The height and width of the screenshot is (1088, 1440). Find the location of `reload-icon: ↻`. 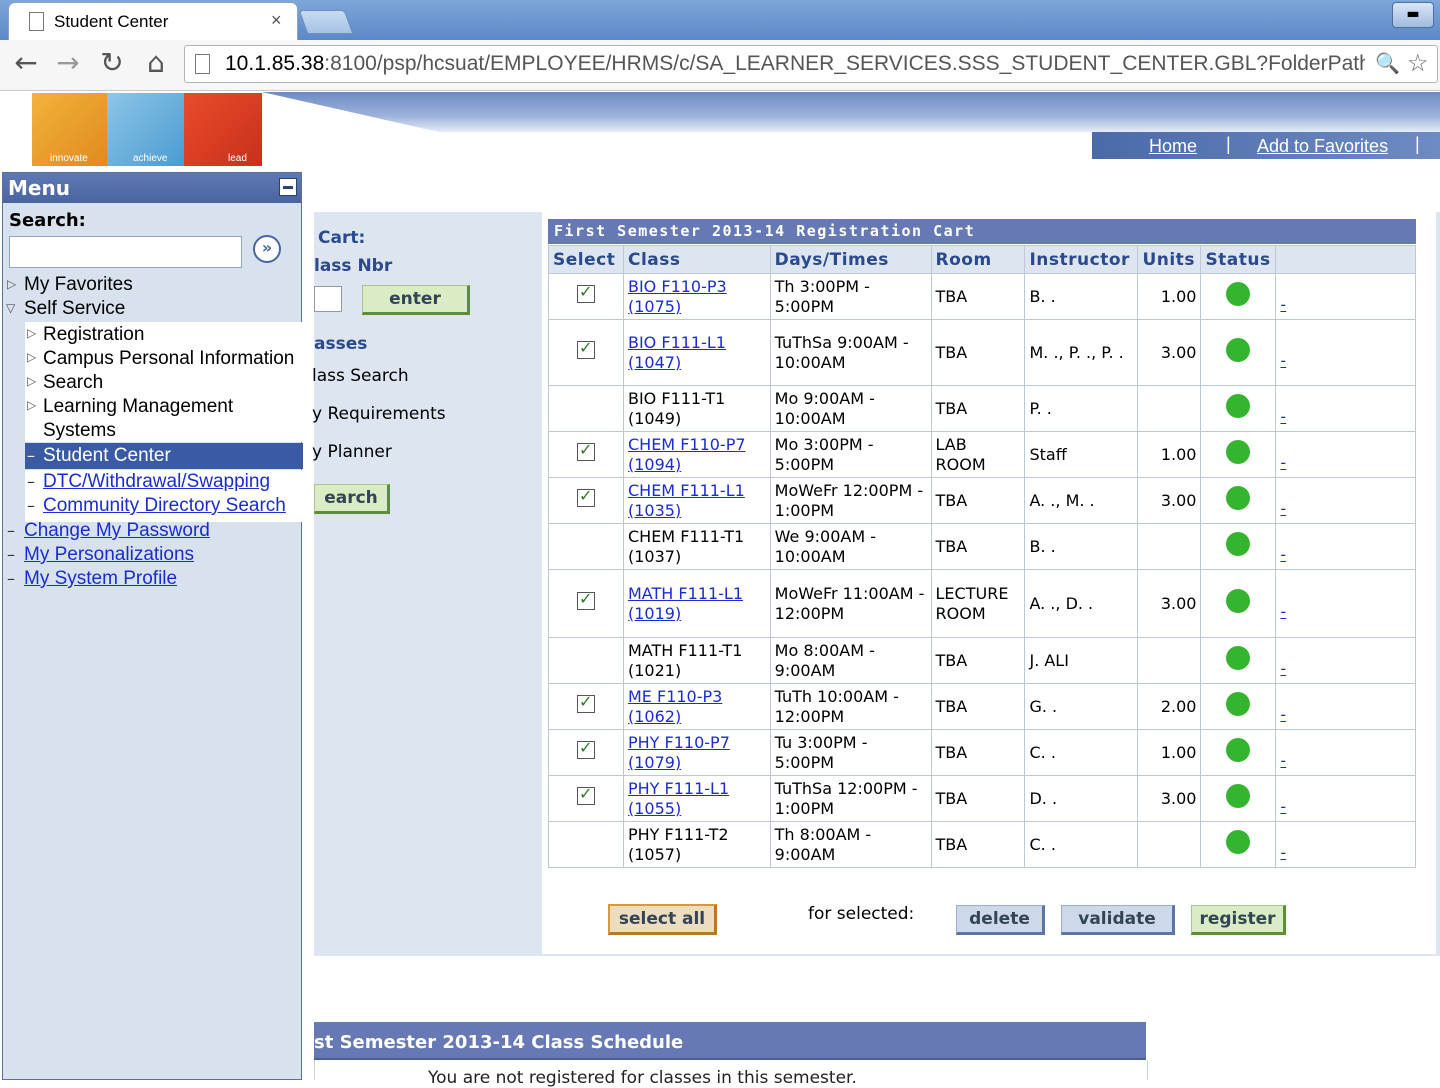

reload-icon: ↻ is located at coordinates (112, 62).